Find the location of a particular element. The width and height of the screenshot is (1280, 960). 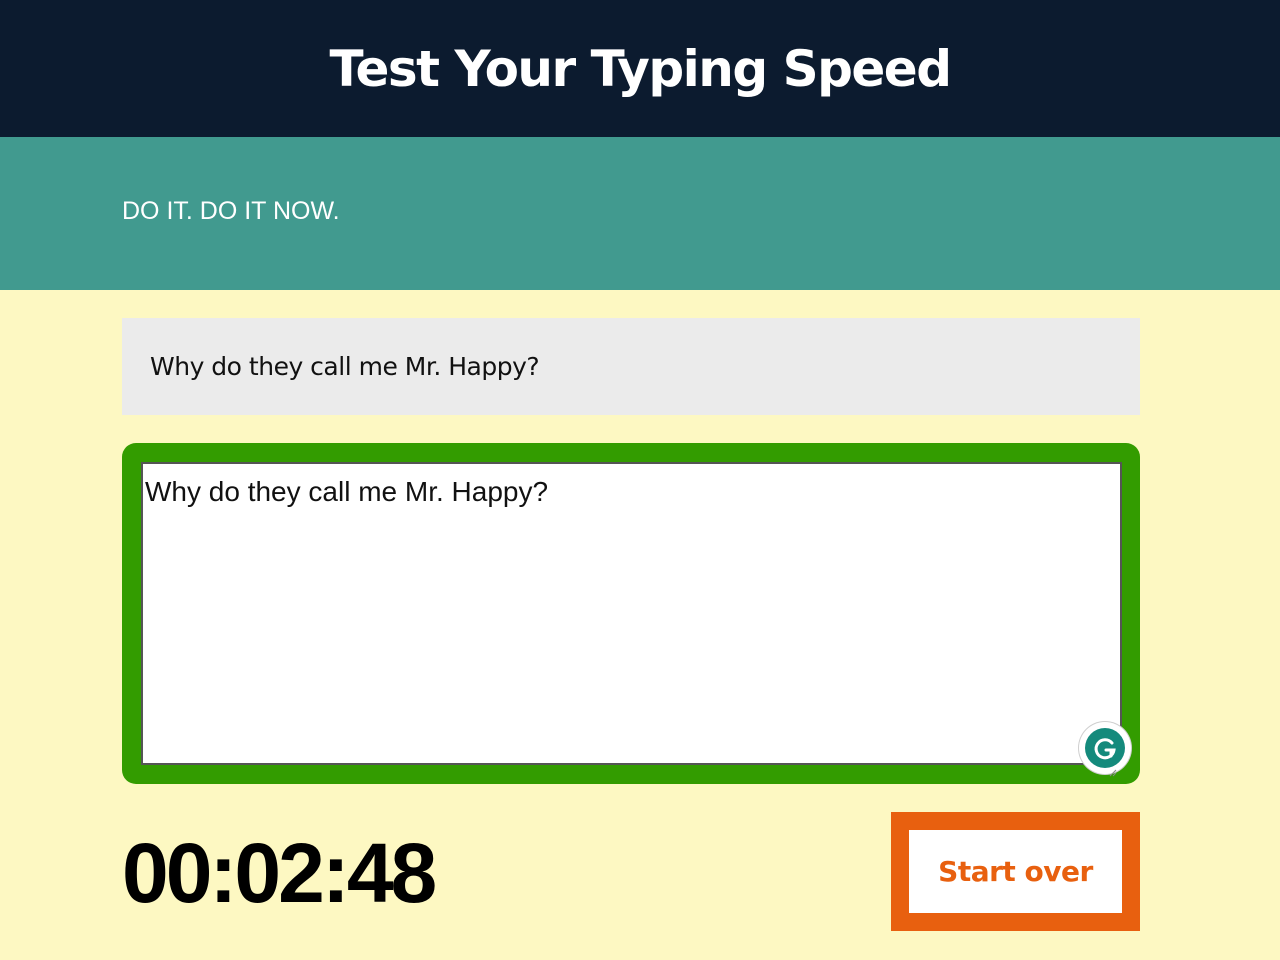

origin-text-box: Why do they call me Mr. Happy? is located at coordinates (631, 366).